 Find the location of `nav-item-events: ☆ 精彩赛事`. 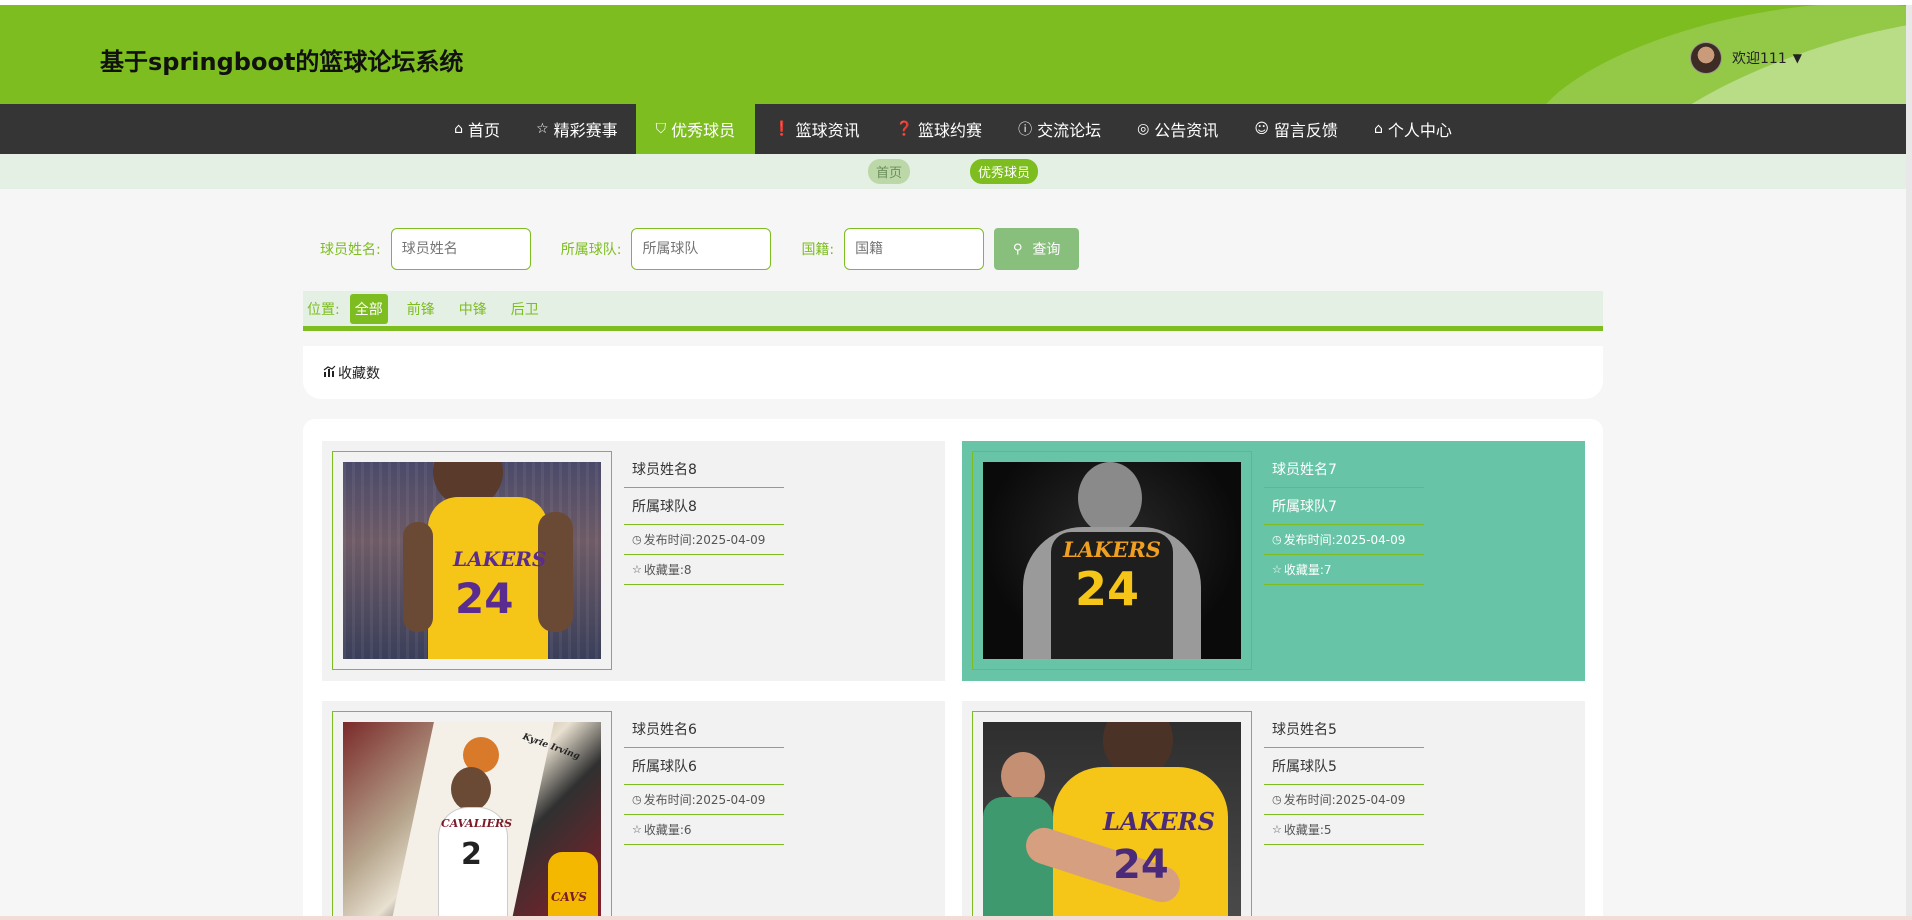

nav-item-events: ☆ 精彩赛事 is located at coordinates (577, 129).